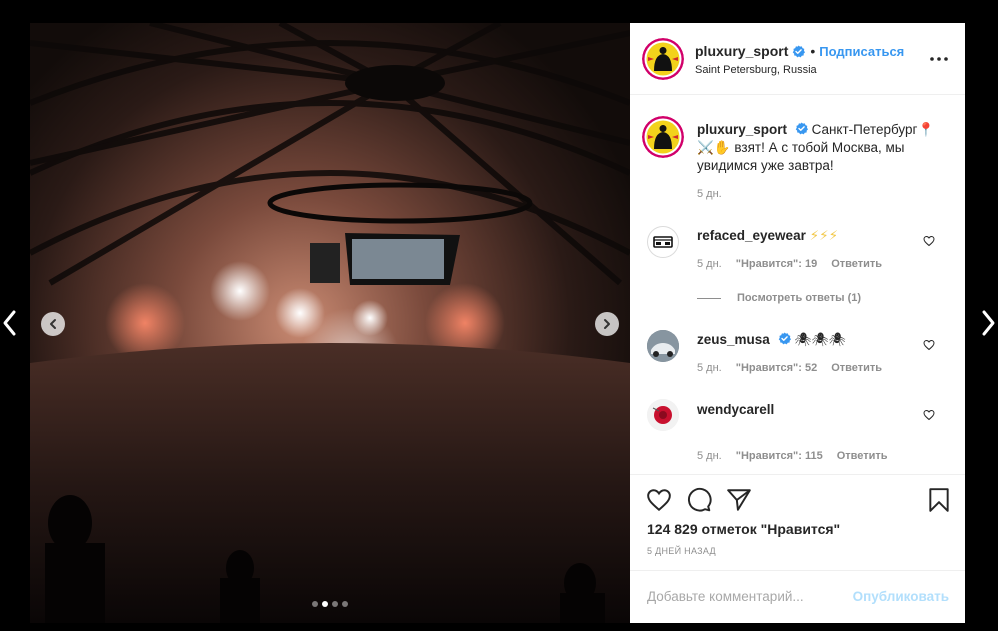 This screenshot has height=631, width=998. I want to click on post-author-row: pluxury_sport • Подписаться, so click(799, 51).